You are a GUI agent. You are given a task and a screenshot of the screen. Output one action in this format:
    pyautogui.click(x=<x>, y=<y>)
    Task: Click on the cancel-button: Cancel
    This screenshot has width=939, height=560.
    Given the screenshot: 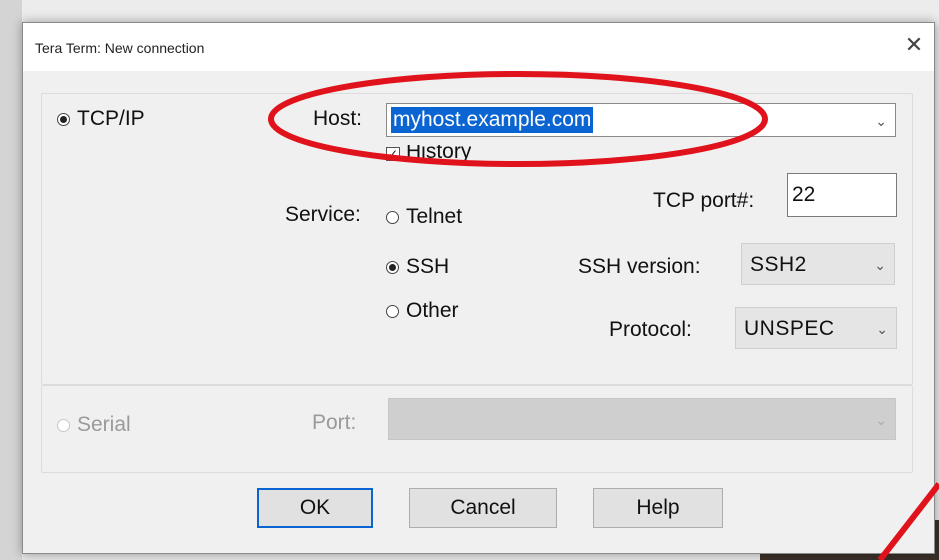 What is the action you would take?
    pyautogui.click(x=483, y=508)
    